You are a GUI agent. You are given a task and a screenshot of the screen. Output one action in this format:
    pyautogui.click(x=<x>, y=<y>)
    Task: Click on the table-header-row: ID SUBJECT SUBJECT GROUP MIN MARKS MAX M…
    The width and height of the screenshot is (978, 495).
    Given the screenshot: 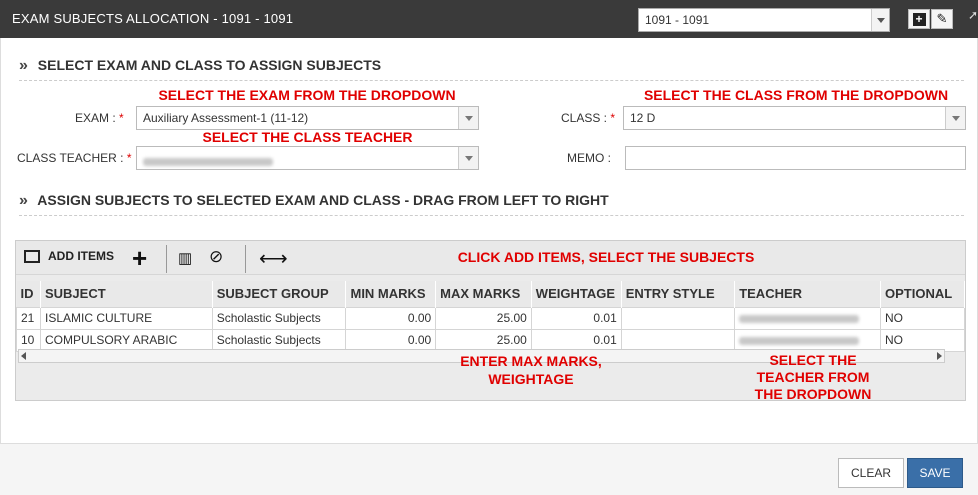 What is the action you would take?
    pyautogui.click(x=490, y=294)
    